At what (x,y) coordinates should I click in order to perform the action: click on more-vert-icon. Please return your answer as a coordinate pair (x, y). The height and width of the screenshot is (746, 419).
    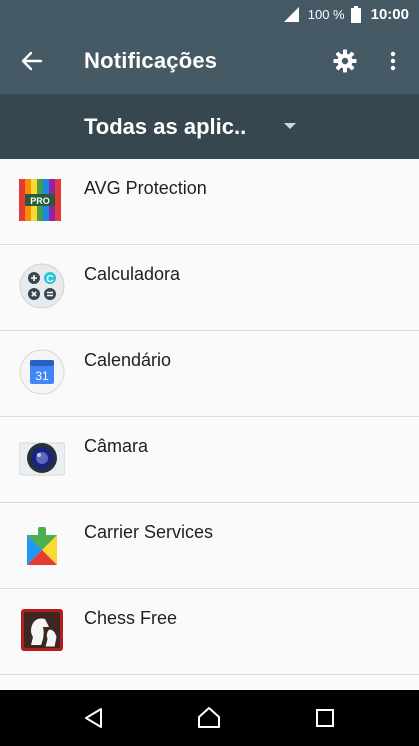
    Looking at the image, I should click on (393, 61).